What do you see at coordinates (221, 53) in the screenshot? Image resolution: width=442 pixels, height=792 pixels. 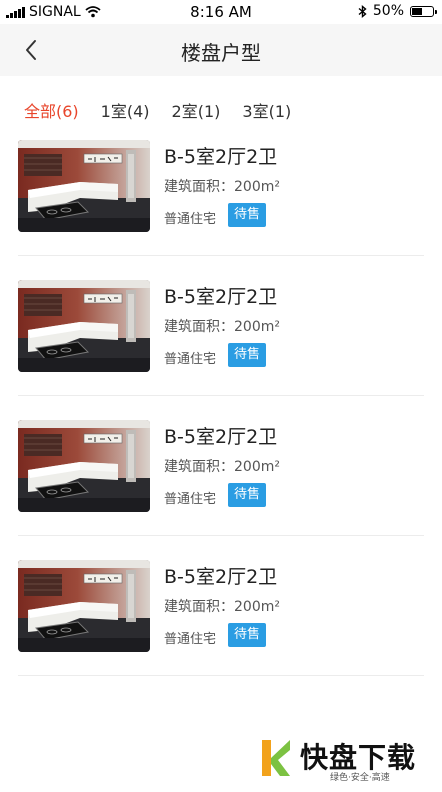 I see `page-title: 楼盘户型` at bounding box center [221, 53].